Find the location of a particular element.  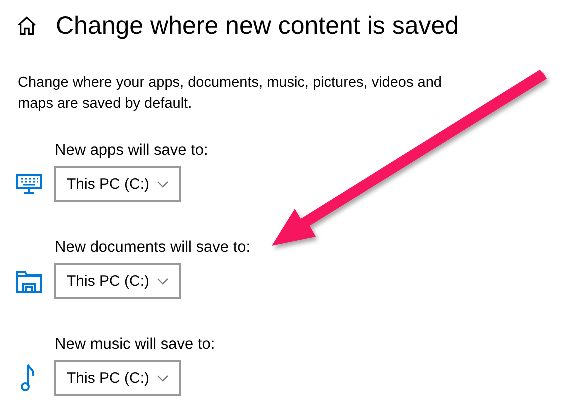

monitor-icon is located at coordinates (29, 184).